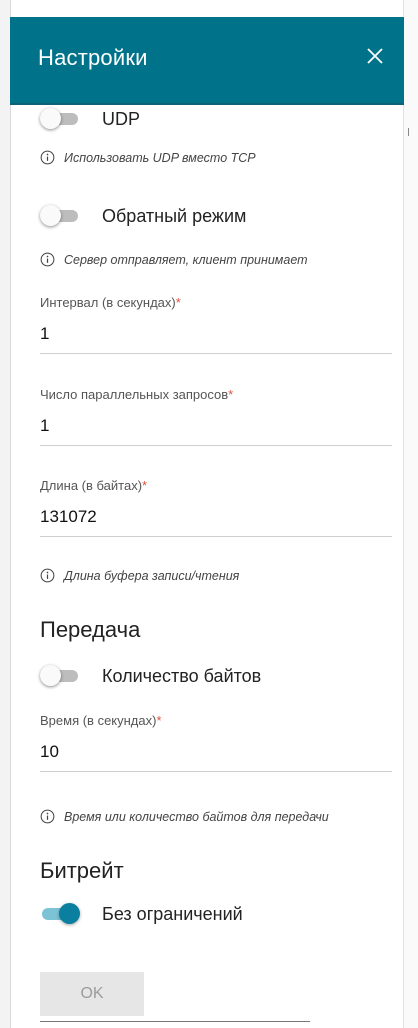 This screenshot has width=418, height=1028. I want to click on time-input: 10, so click(216, 752).